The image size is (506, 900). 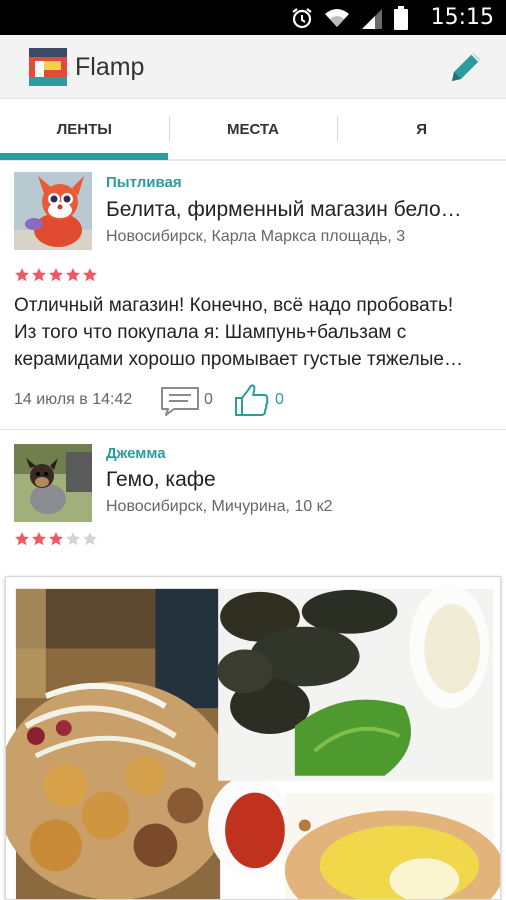 I want to click on thumbs-up-icon, so click(x=252, y=400).